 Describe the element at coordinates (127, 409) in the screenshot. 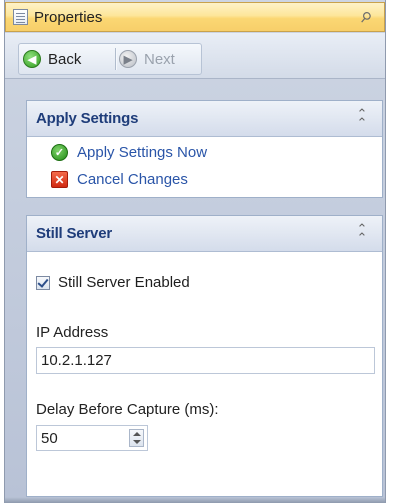

I see `delay-before-capture-label: Delay Before Capture (ms):` at that location.